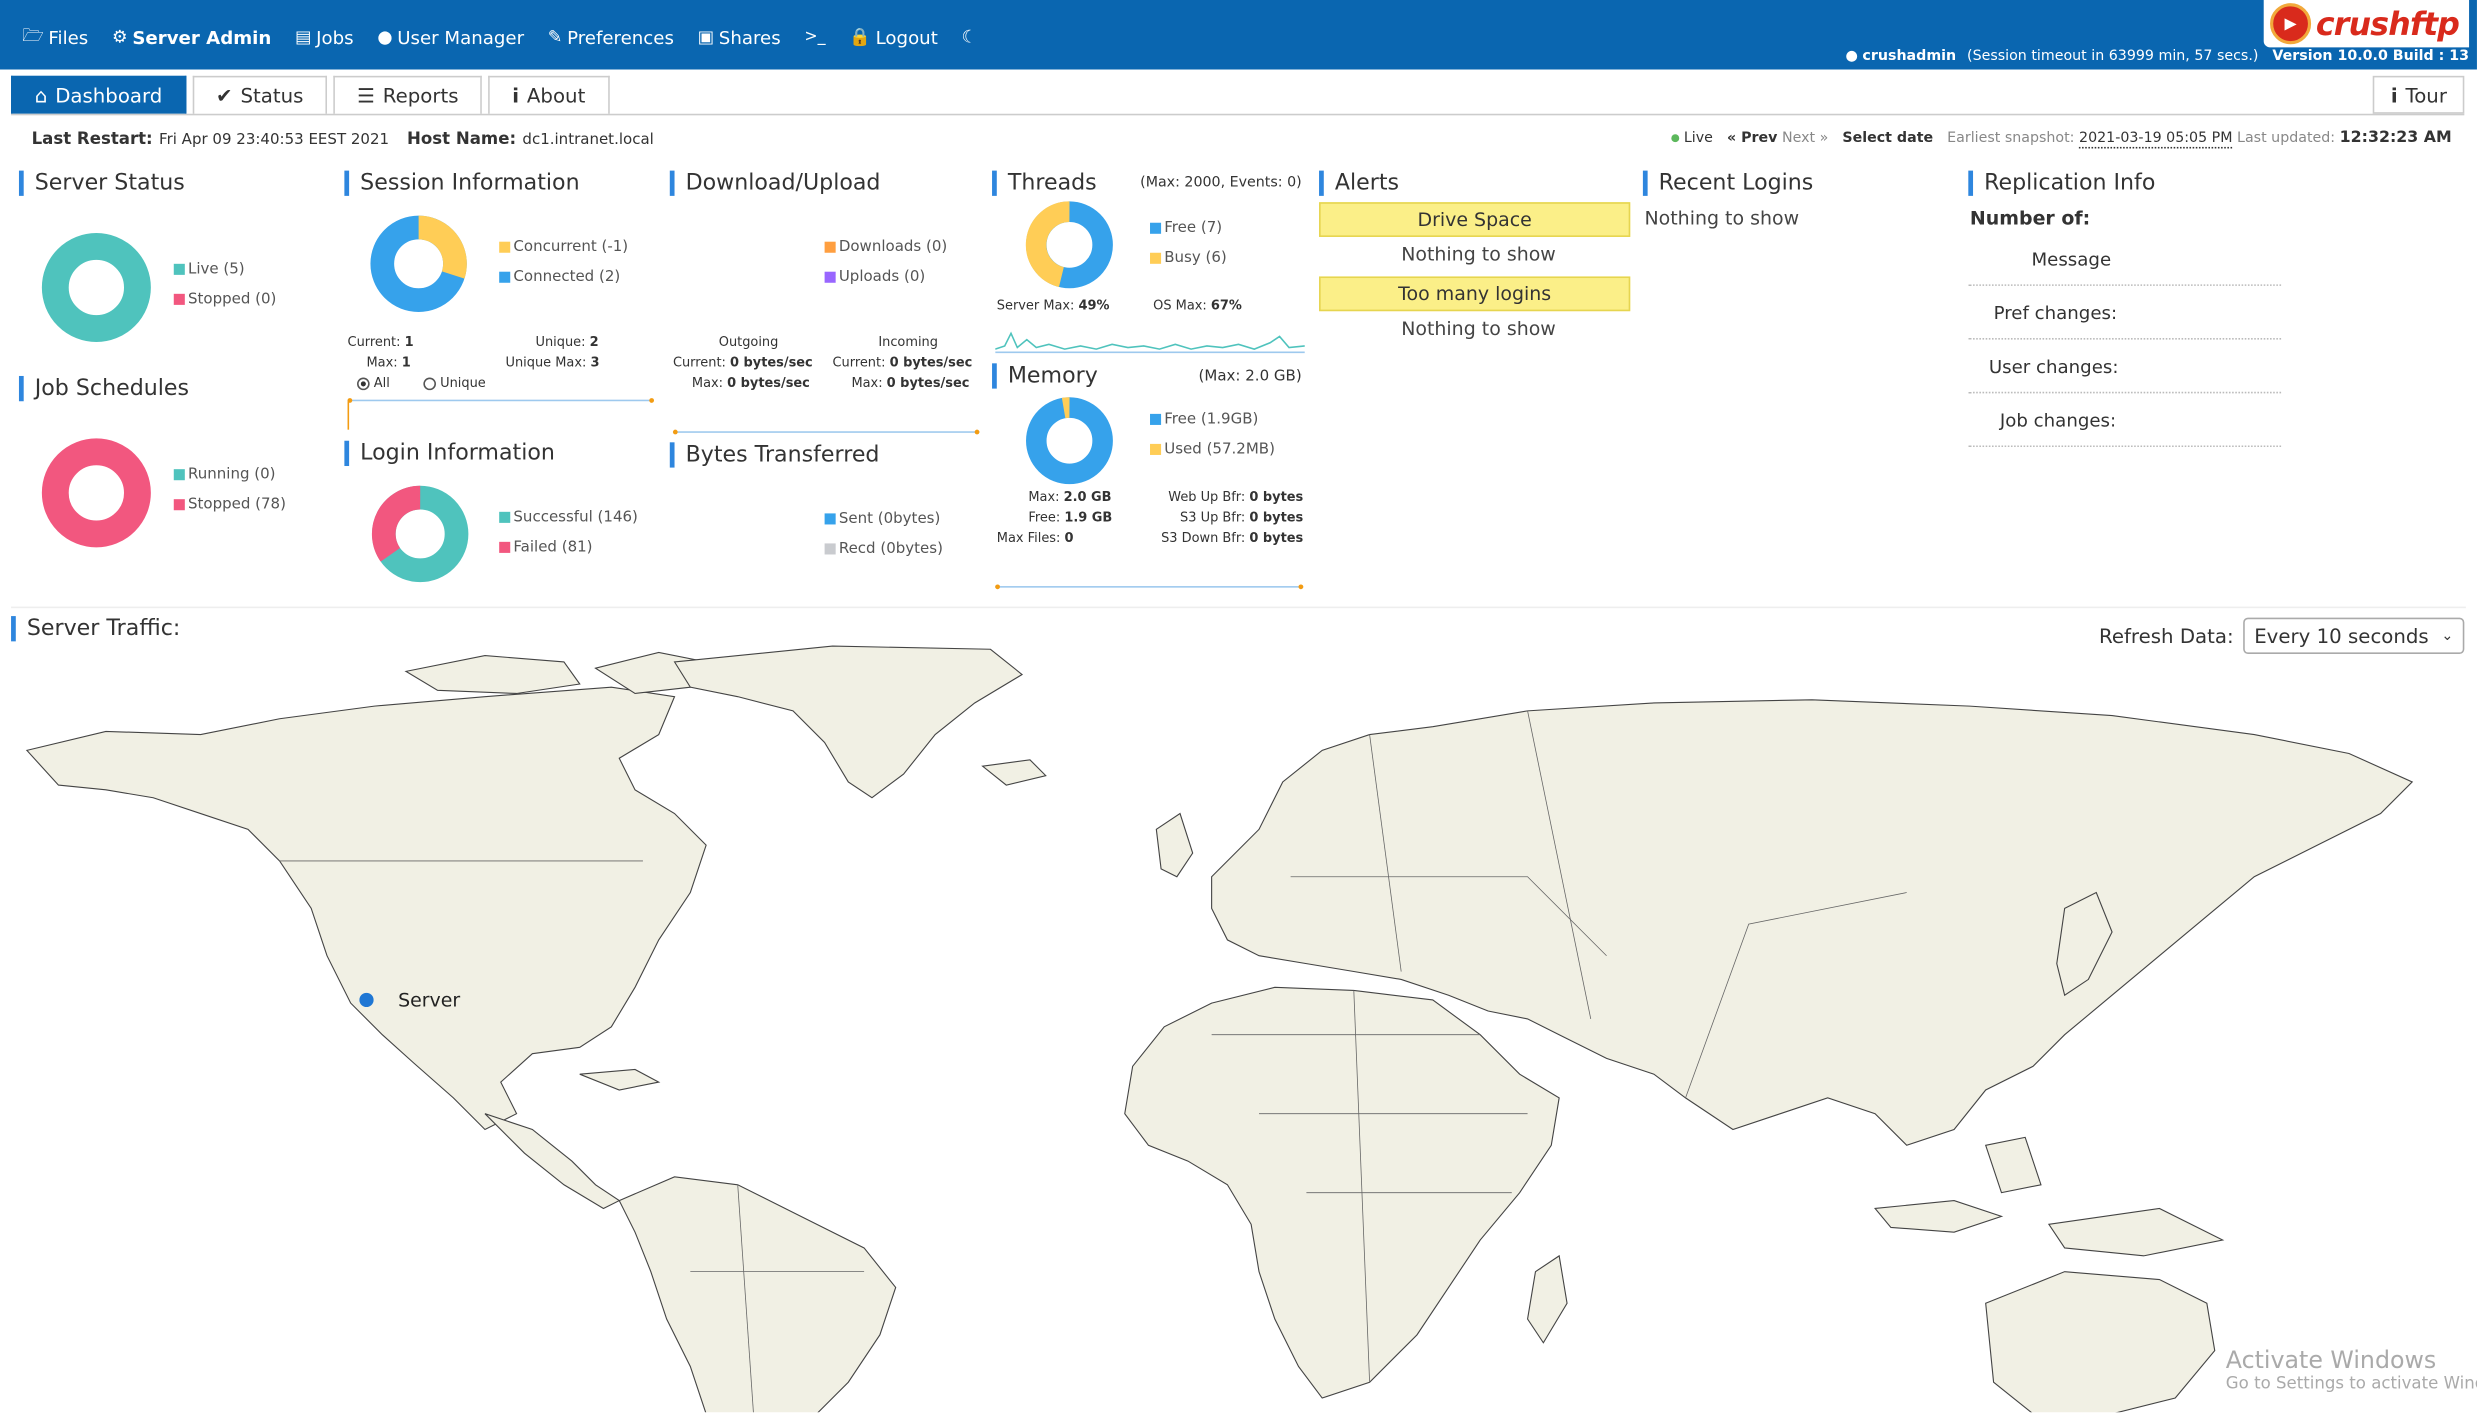  Describe the element at coordinates (549, 94) in the screenshot. I see `tab-about: i About` at that location.